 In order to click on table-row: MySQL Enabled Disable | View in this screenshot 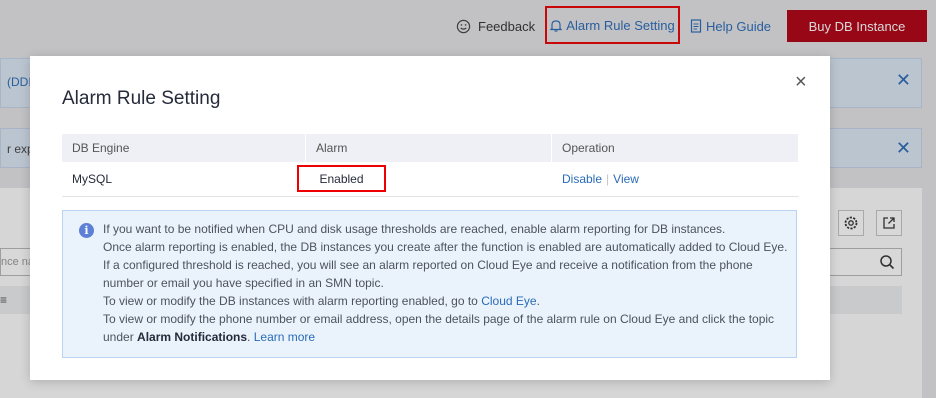, I will do `click(430, 179)`.